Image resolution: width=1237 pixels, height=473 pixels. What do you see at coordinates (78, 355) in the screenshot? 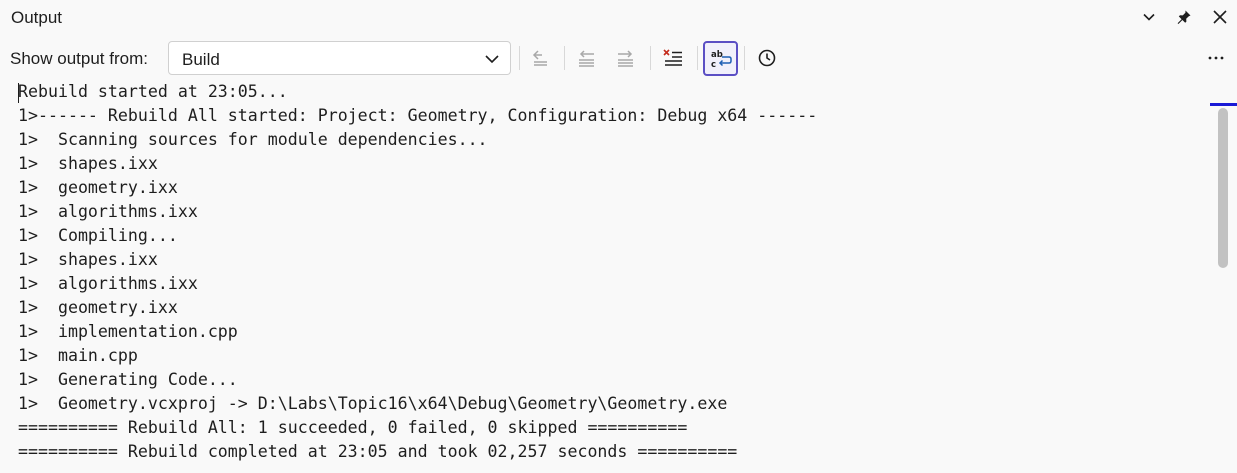
I see `output-line: 1> main.cpp` at bounding box center [78, 355].